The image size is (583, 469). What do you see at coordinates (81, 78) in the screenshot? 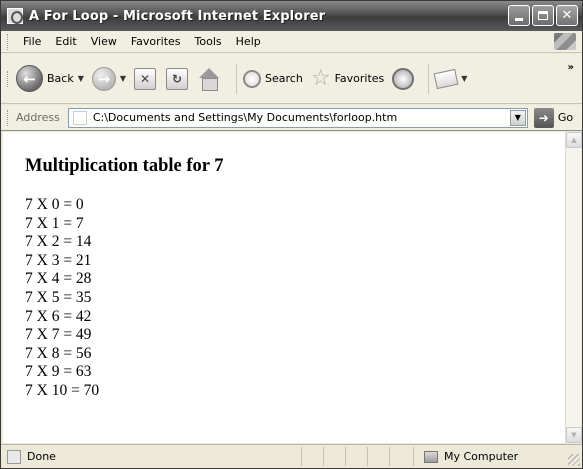
I see `back-dropdown-icon: ▼` at bounding box center [81, 78].